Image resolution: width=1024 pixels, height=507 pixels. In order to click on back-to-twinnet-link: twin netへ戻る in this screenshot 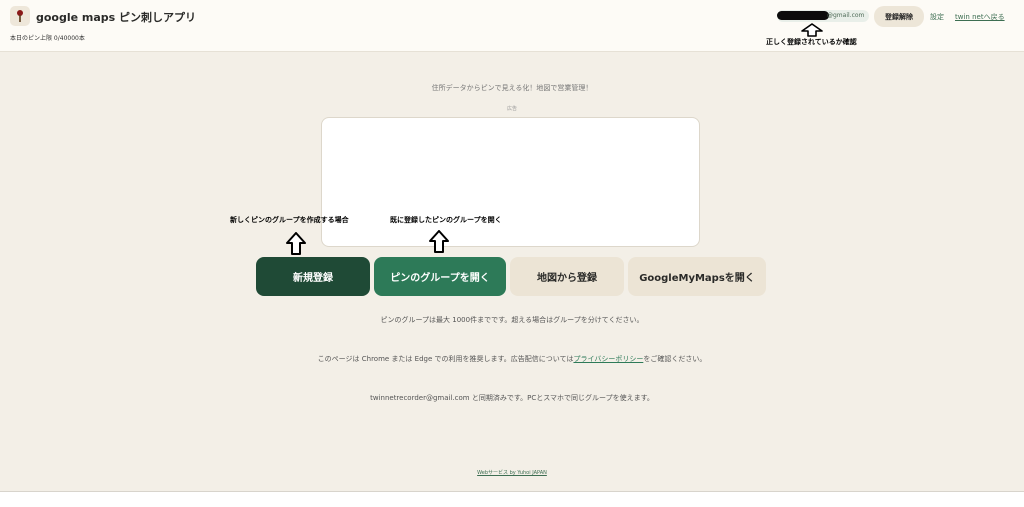, I will do `click(980, 17)`.